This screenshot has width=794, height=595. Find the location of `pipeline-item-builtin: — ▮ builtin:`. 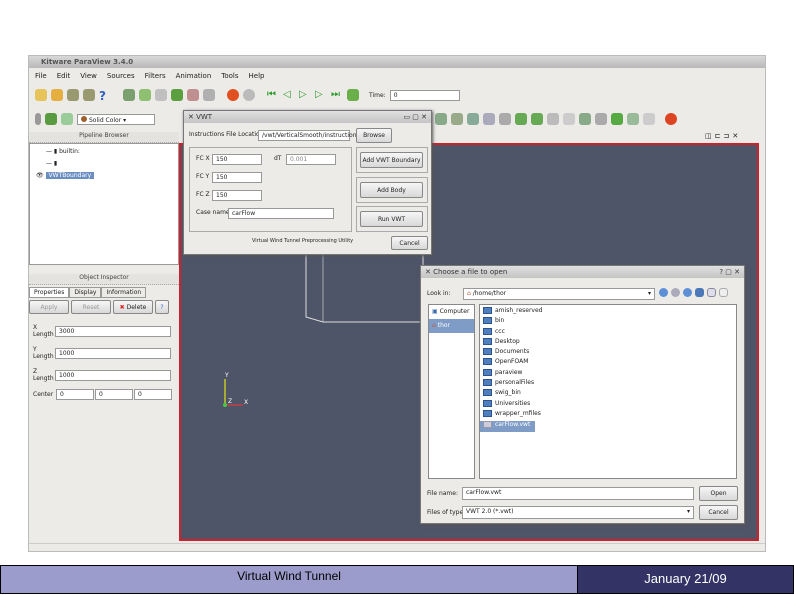

pipeline-item-builtin: — ▮ builtin: is located at coordinates (104, 154).